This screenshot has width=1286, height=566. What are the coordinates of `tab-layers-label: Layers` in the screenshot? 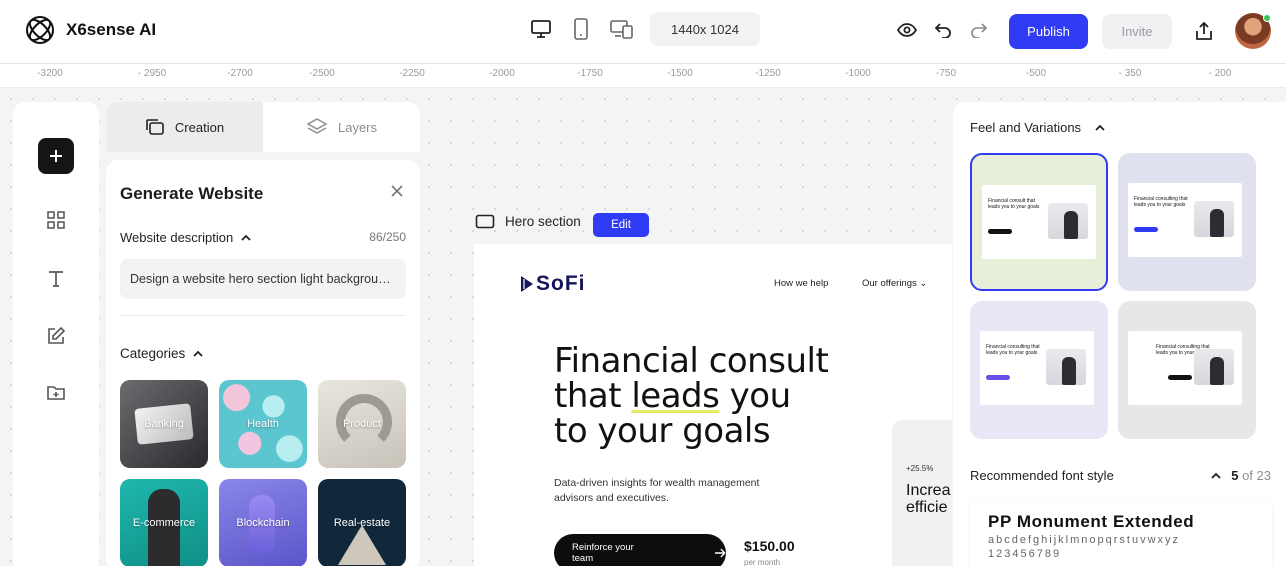 It's located at (357, 127).